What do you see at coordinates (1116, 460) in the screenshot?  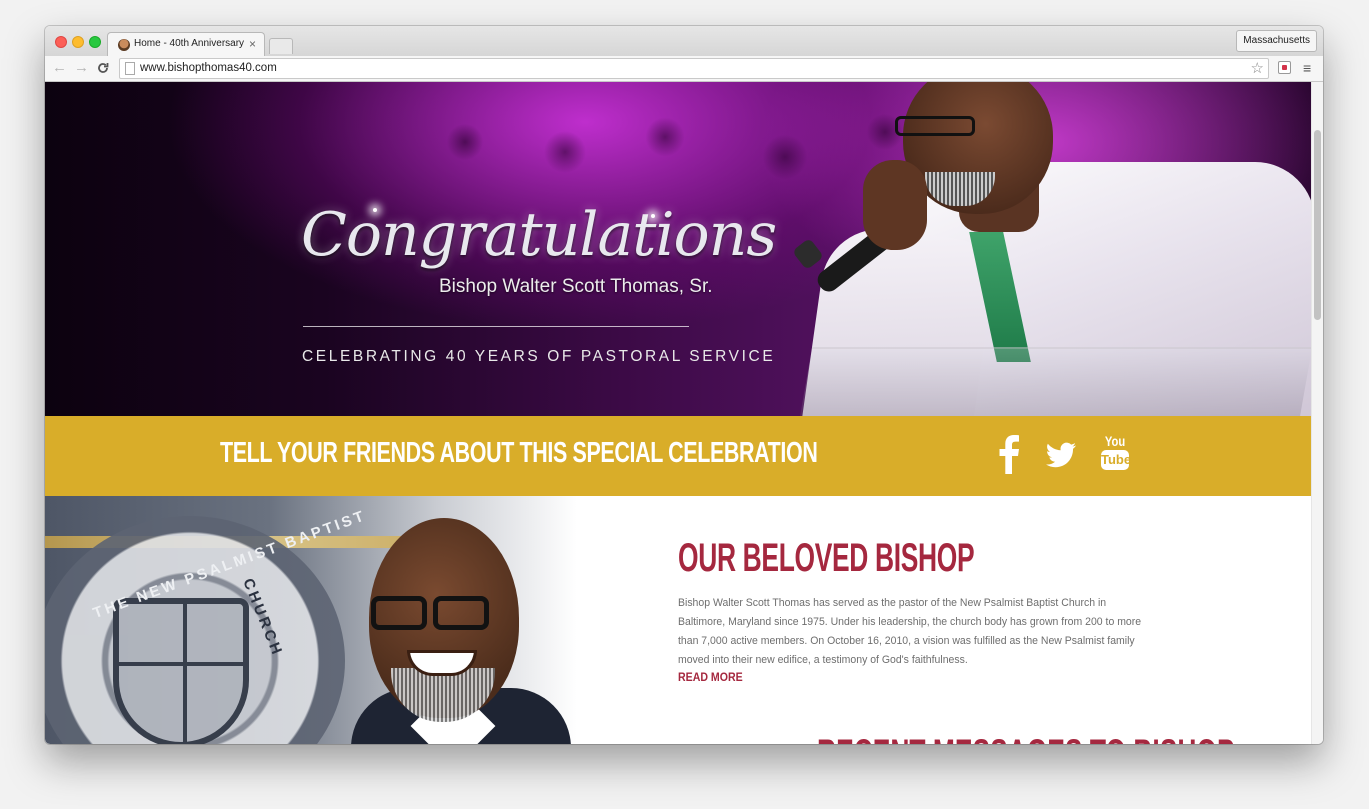 I see `youtube-tube-label: Tube` at bounding box center [1116, 460].